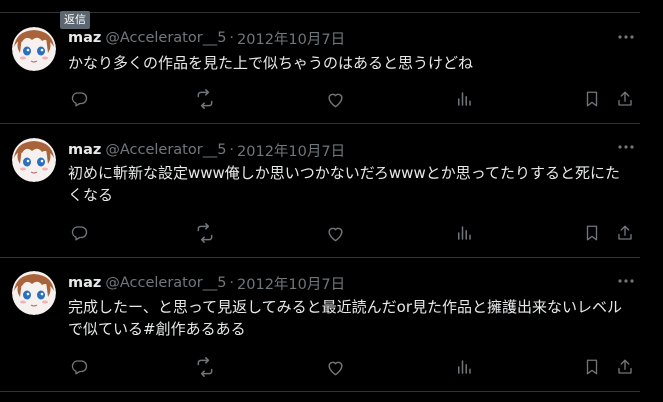 The image size is (663, 402). I want to click on reply-tooltip: 返信, so click(75, 20).